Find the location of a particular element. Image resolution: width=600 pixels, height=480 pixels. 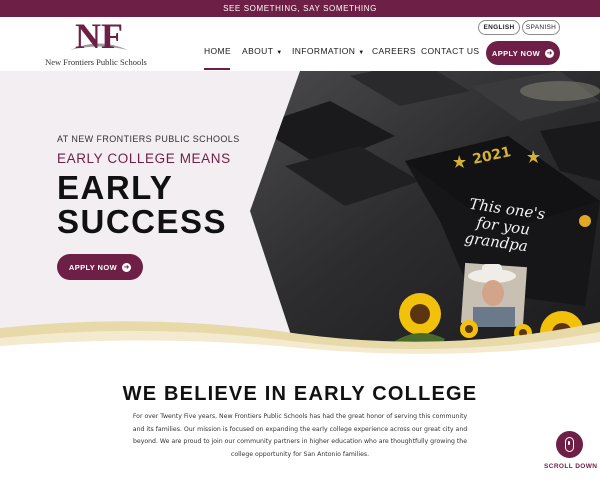

announcement-text: SEE SOMETHING, SAY SOMETHING is located at coordinates (300, 8).